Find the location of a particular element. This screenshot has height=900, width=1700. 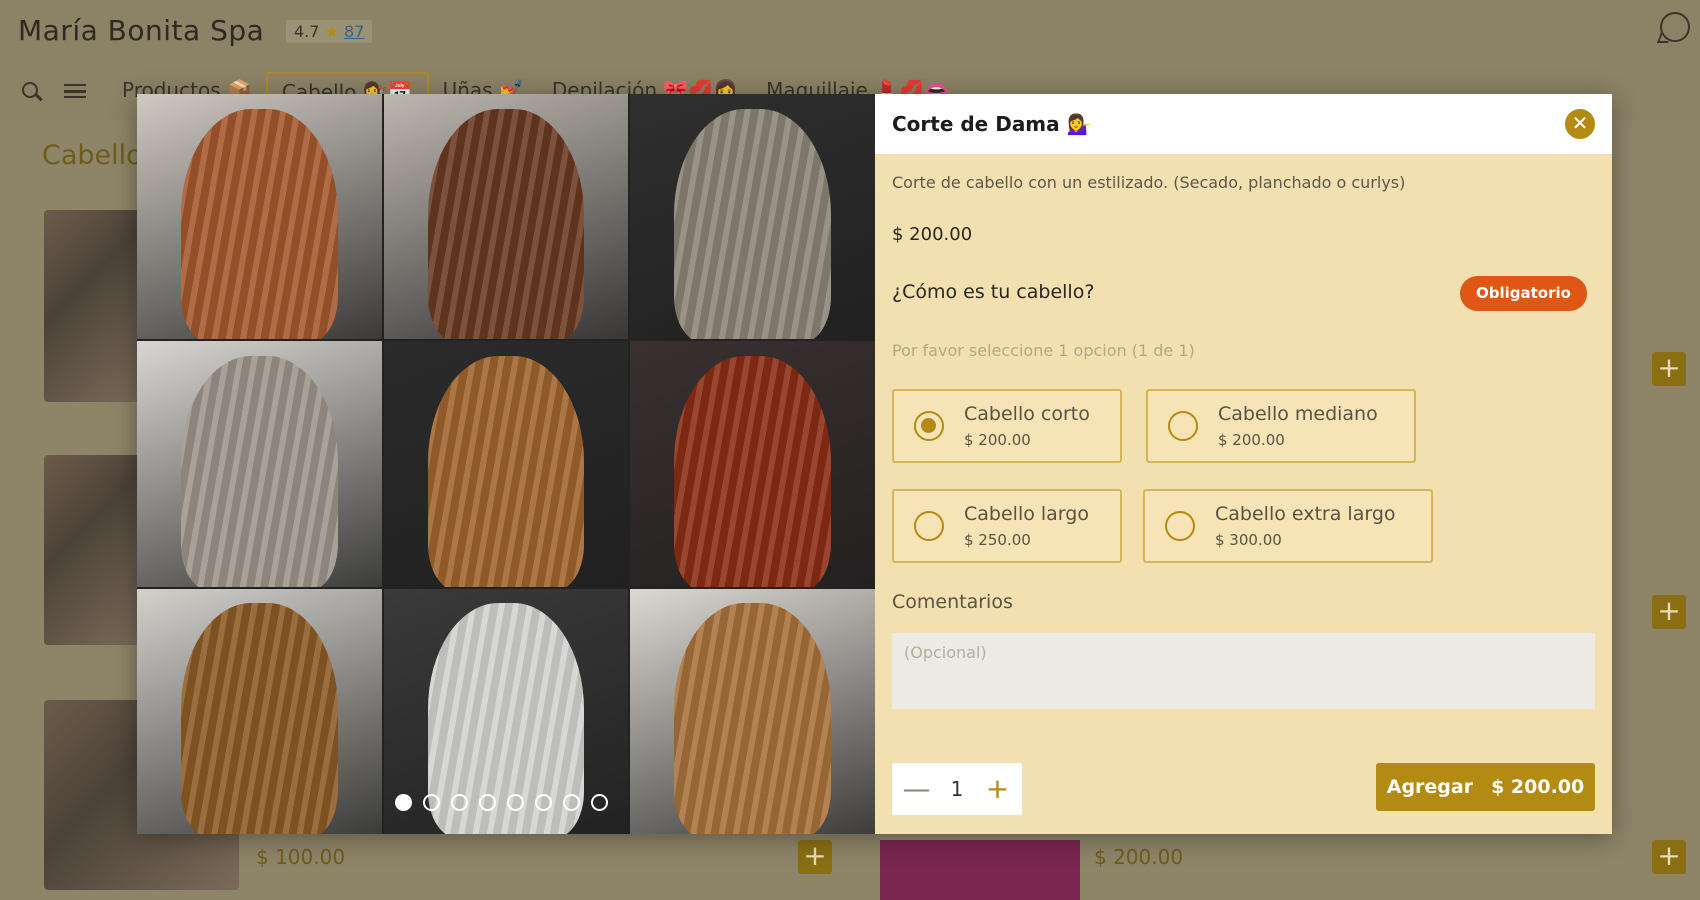

rating-value: 4.7 is located at coordinates (307, 31).